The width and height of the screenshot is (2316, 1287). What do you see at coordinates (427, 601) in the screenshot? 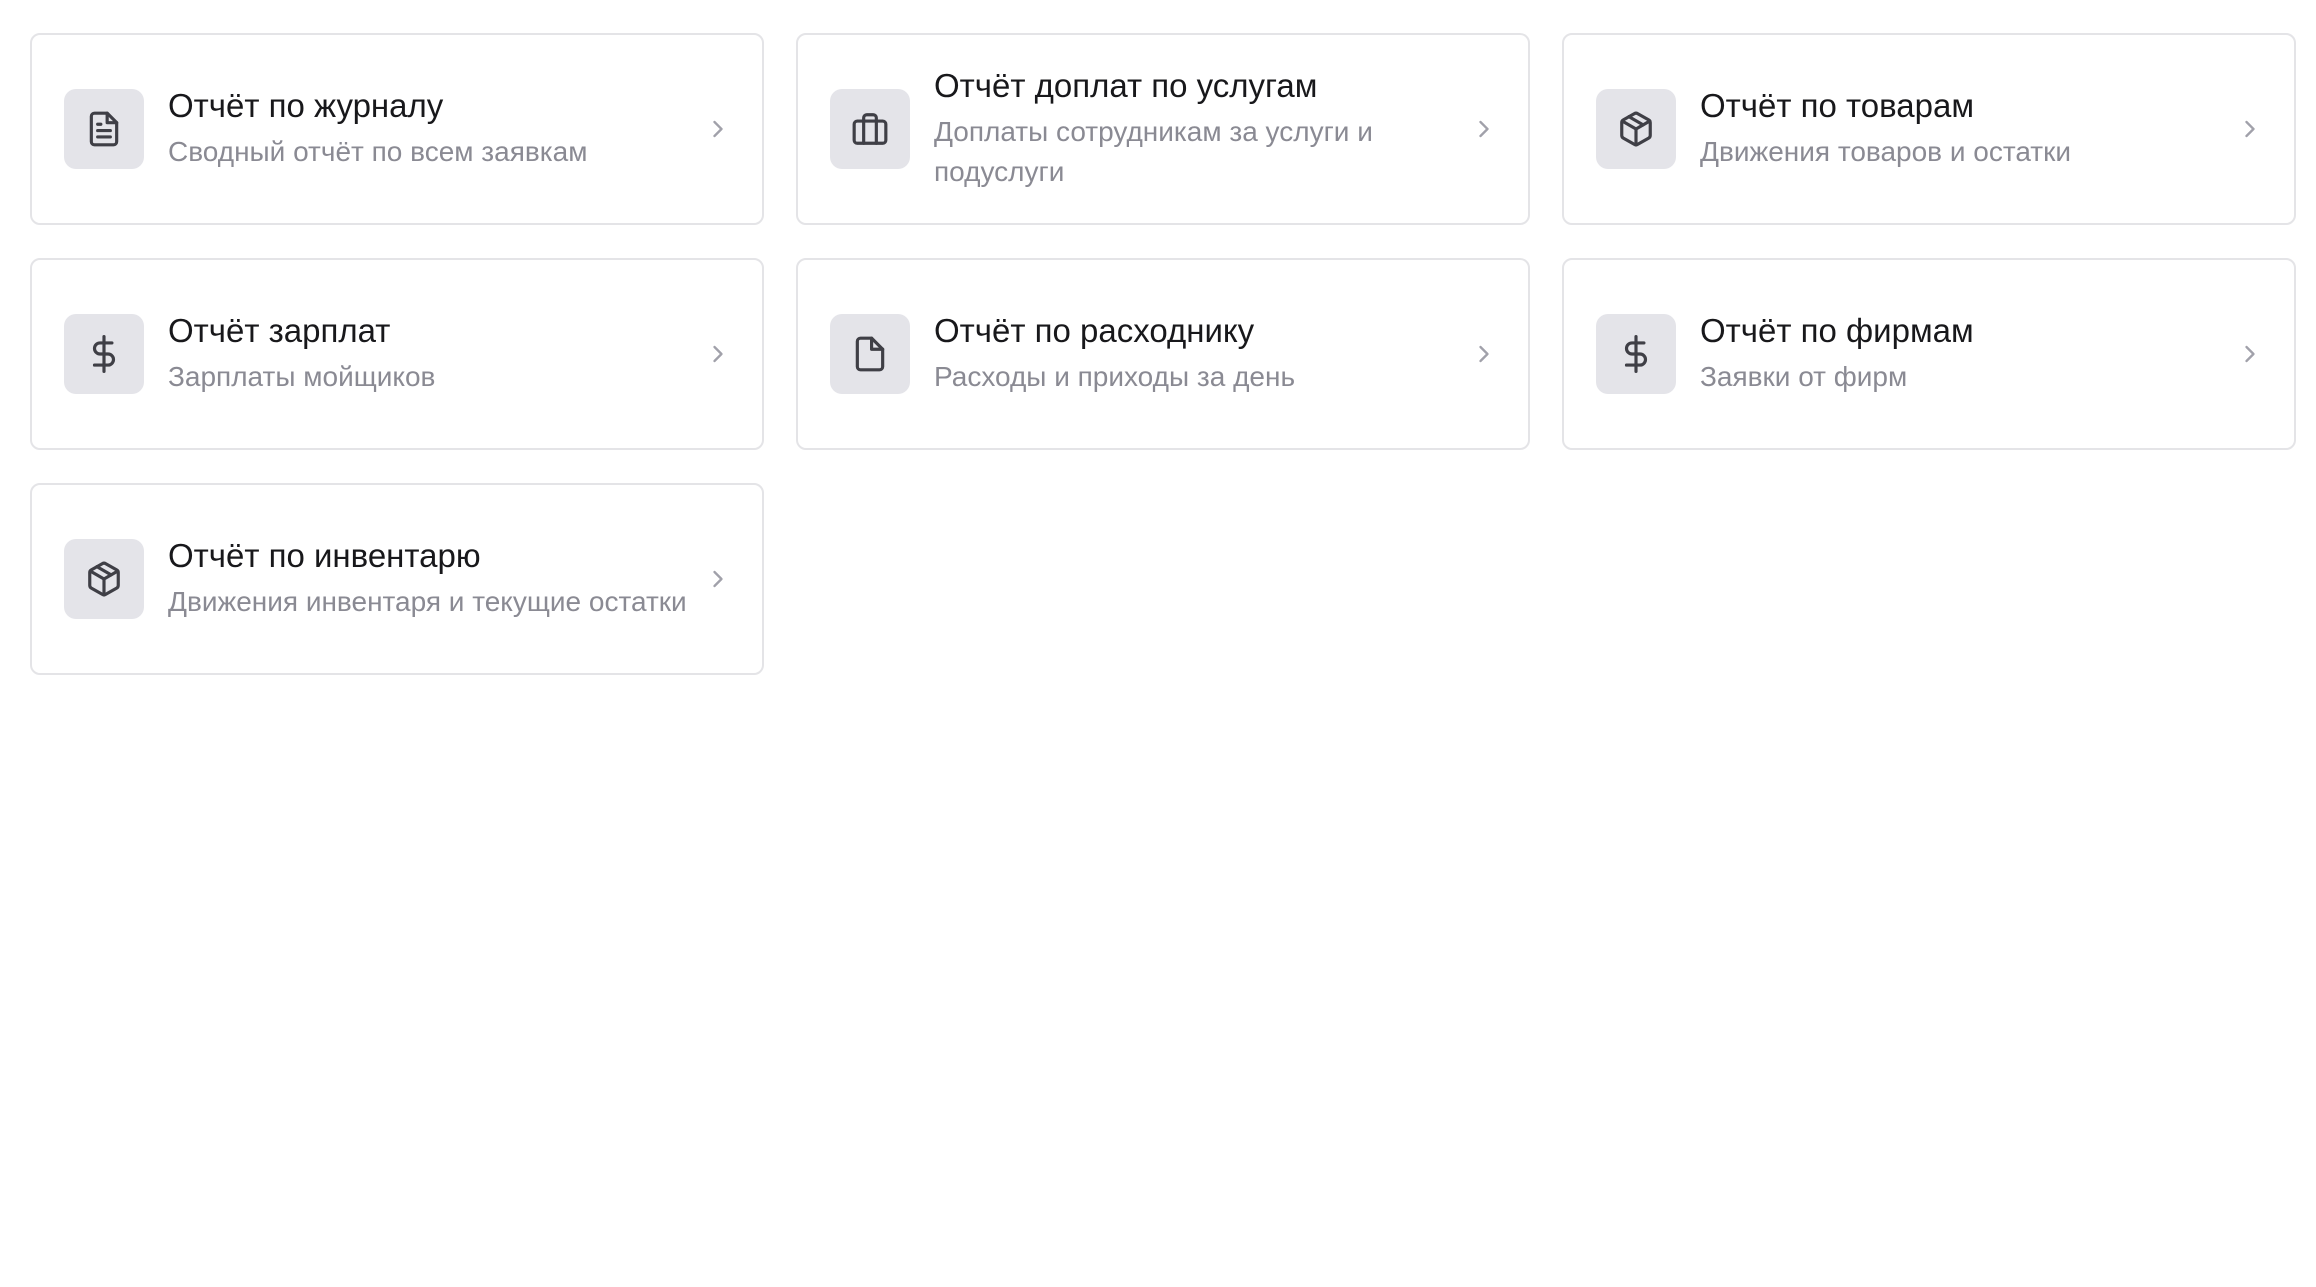
I see `report-subtitle: Движения инвентаря и текущие остатки` at bounding box center [427, 601].